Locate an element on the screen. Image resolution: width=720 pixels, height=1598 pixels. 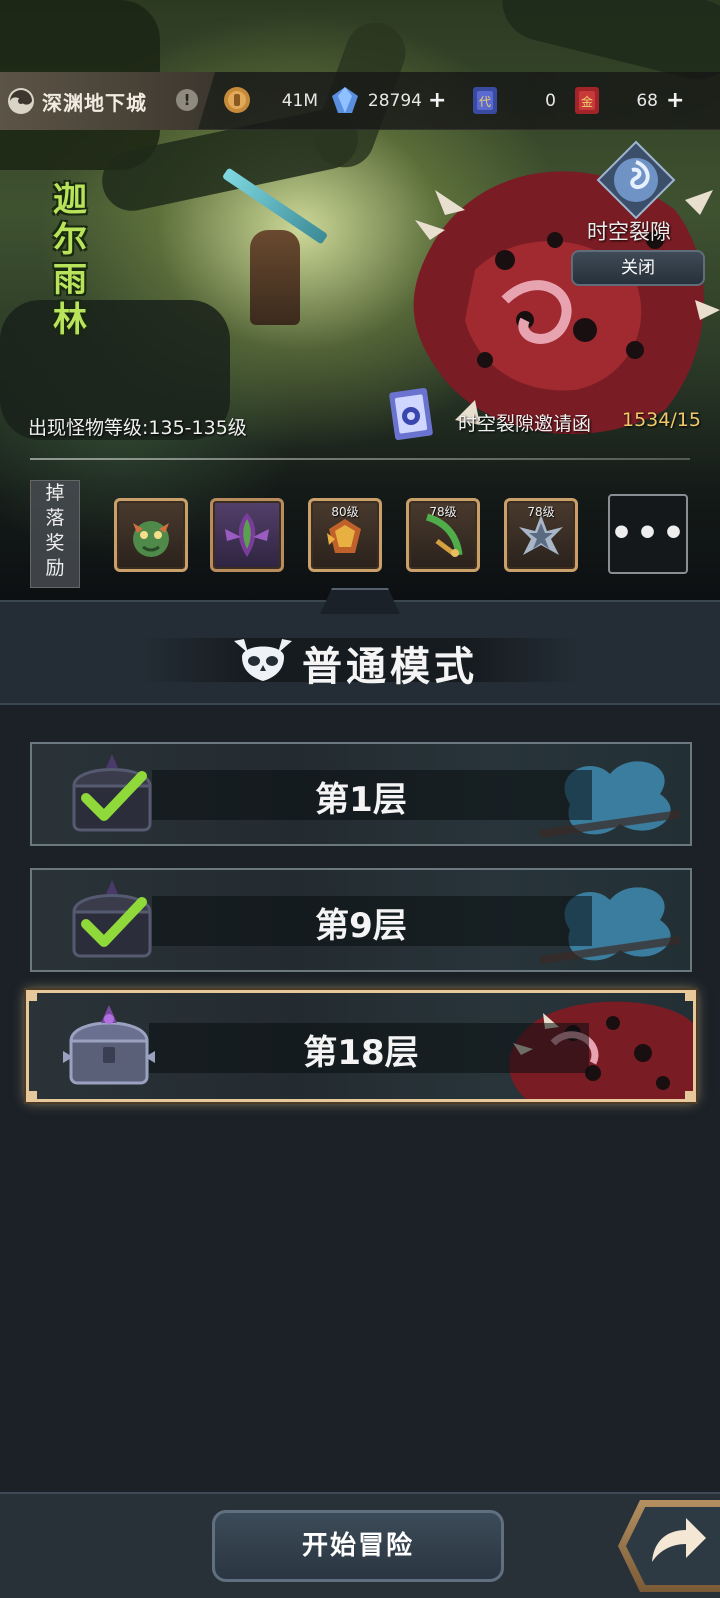
drop-item-goblin is located at coordinates (151, 535).